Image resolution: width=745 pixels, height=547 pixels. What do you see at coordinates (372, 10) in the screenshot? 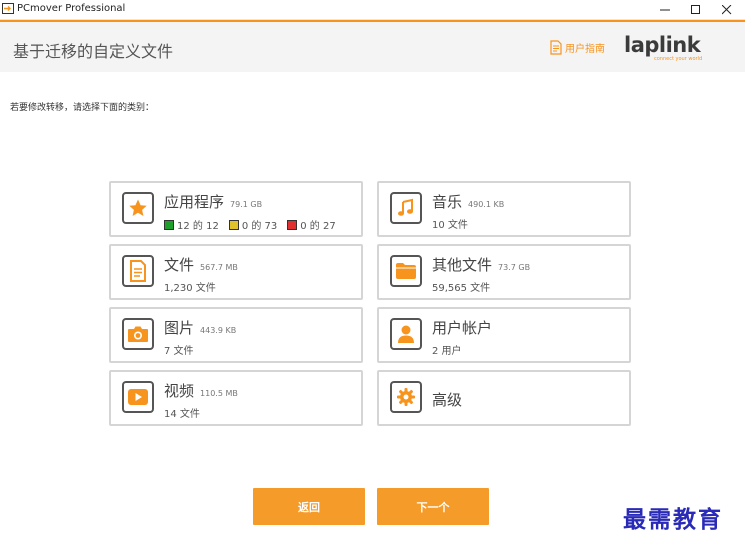
I see `title-bar: PCmover Professional` at bounding box center [372, 10].